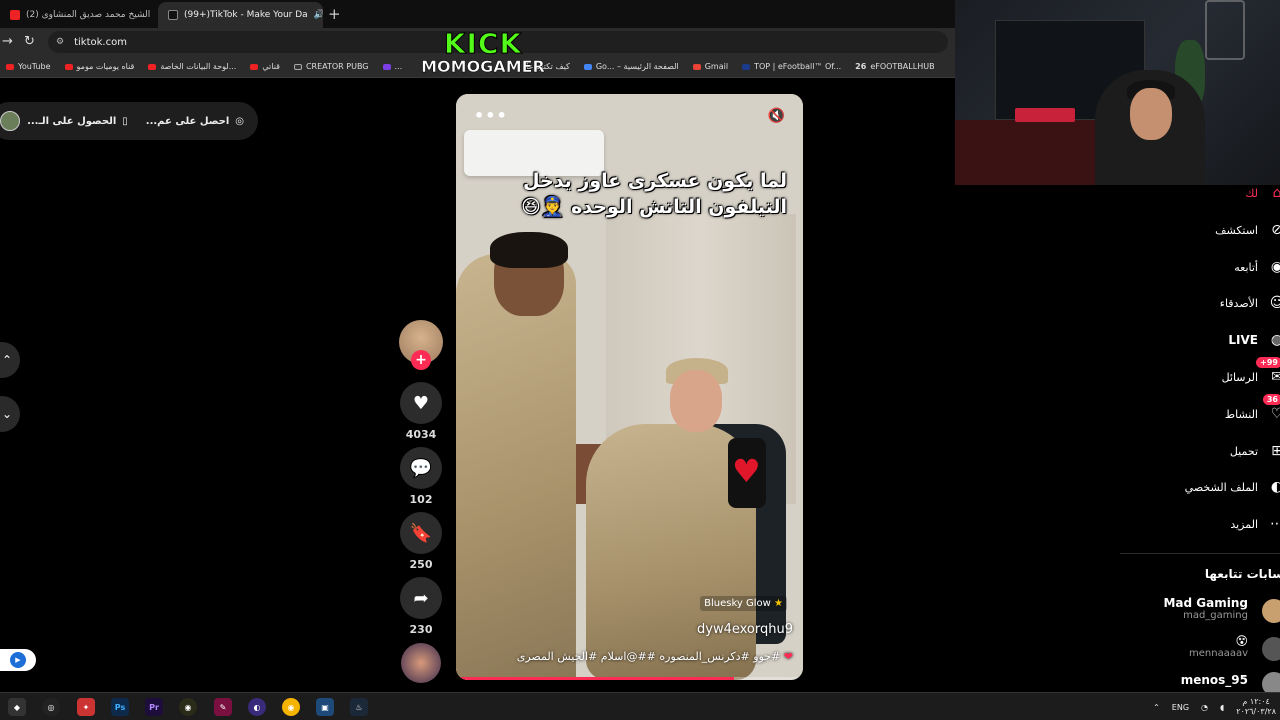 The width and height of the screenshot is (1280, 720). Describe the element at coordinates (1275, 377) in the screenshot. I see `messages-icon: ✉` at that location.